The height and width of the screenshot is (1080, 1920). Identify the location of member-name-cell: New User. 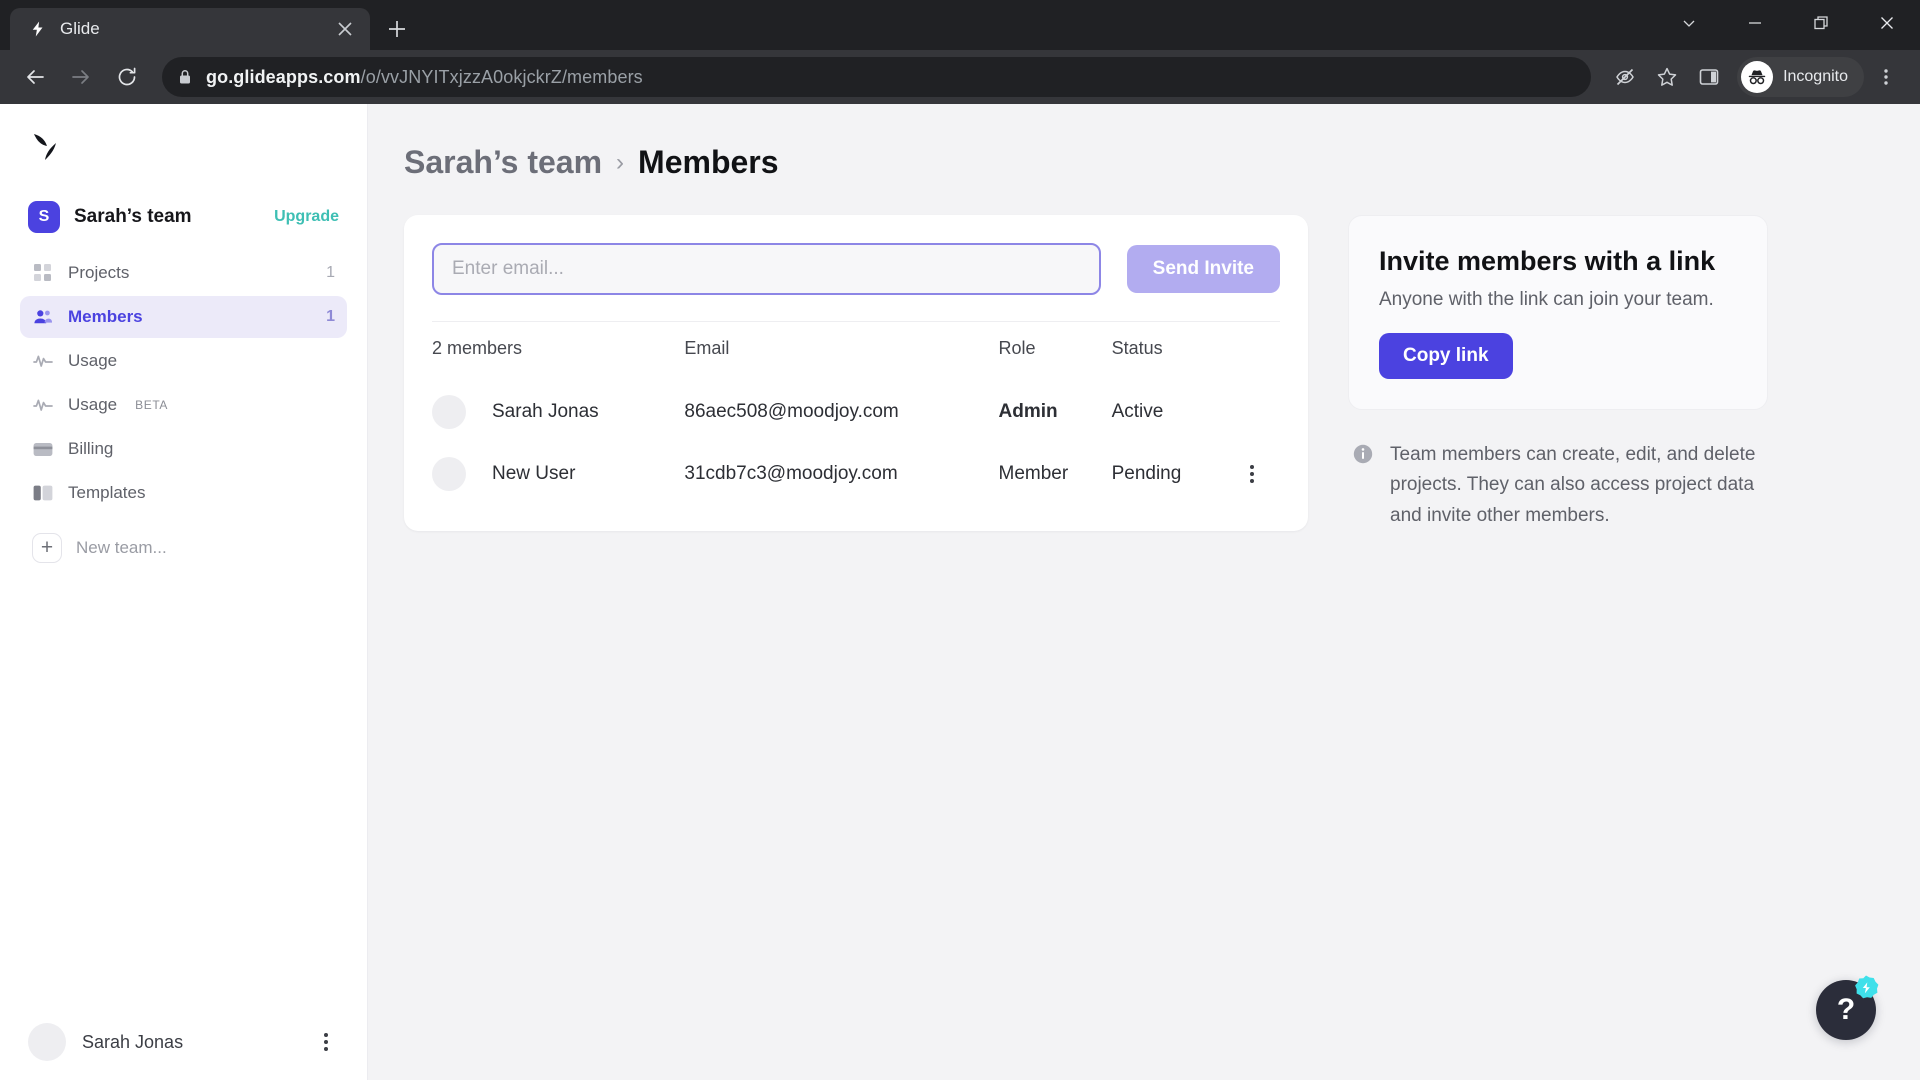
(558, 474).